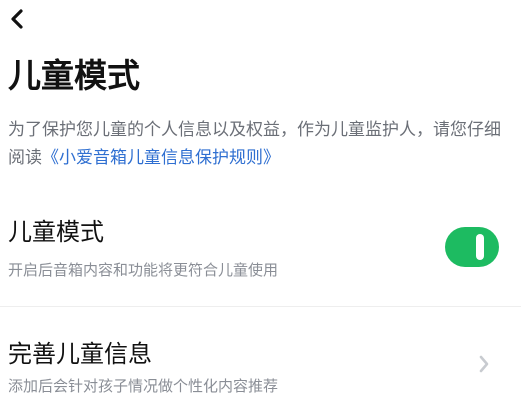 The height and width of the screenshot is (407, 521). Describe the element at coordinates (260, 306) in the screenshot. I see `divider` at that location.